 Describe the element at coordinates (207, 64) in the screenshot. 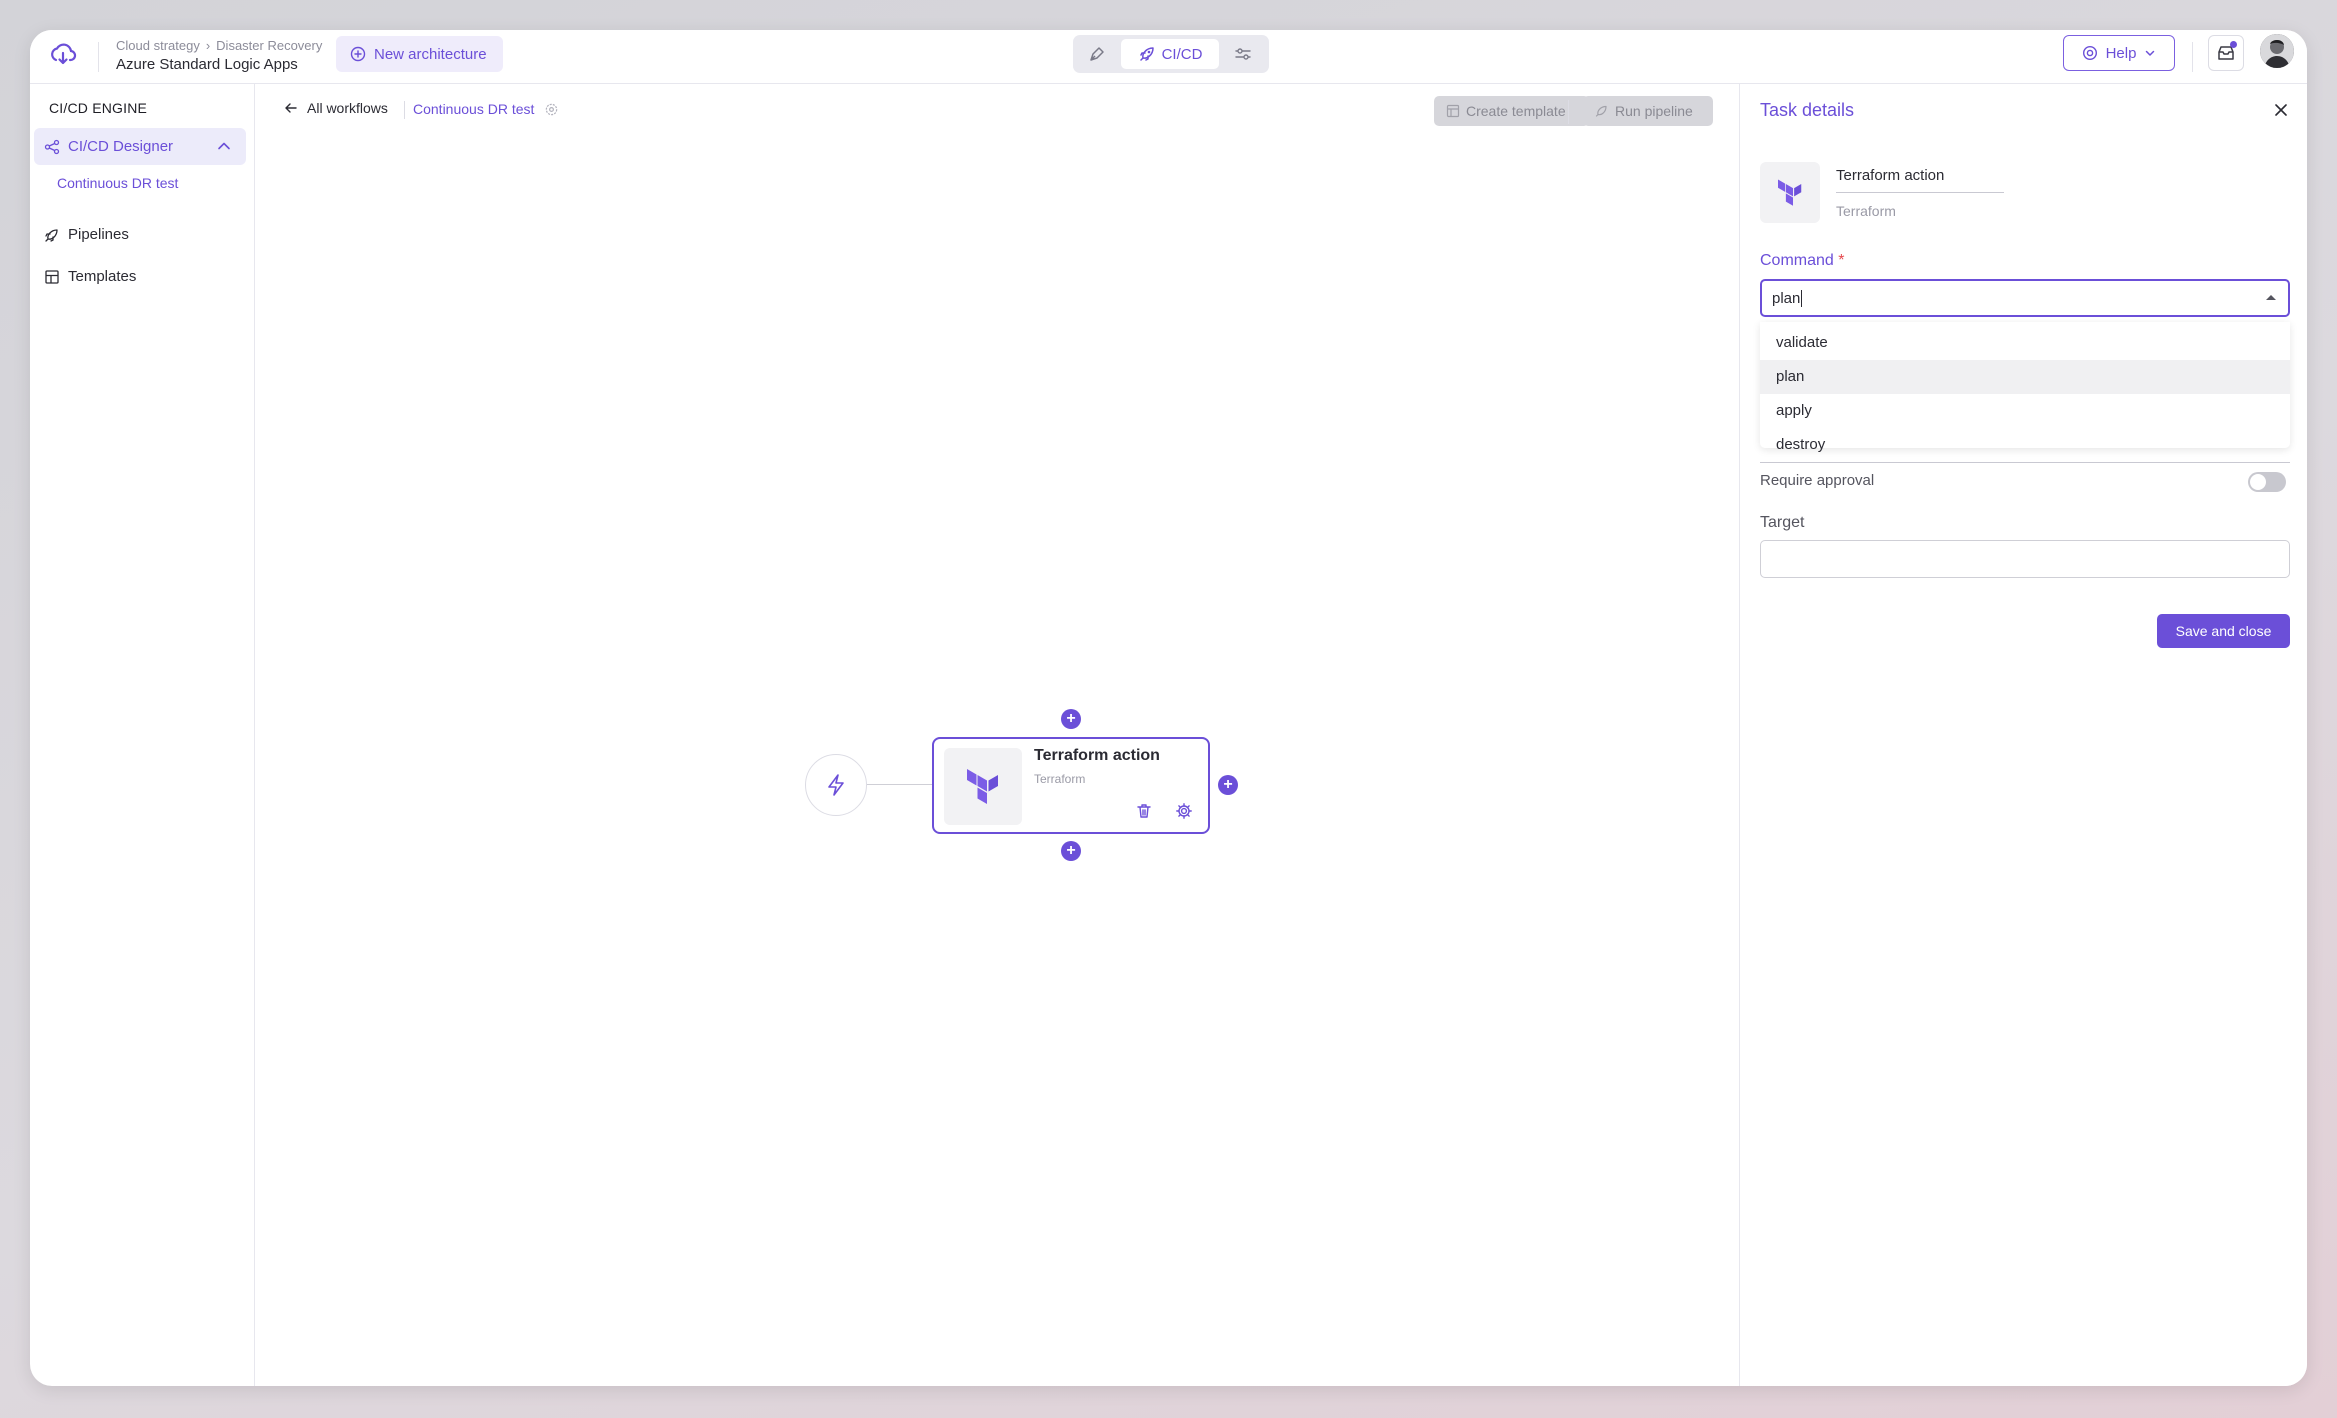

I see `app-title: Azure Standard Logic Apps` at that location.